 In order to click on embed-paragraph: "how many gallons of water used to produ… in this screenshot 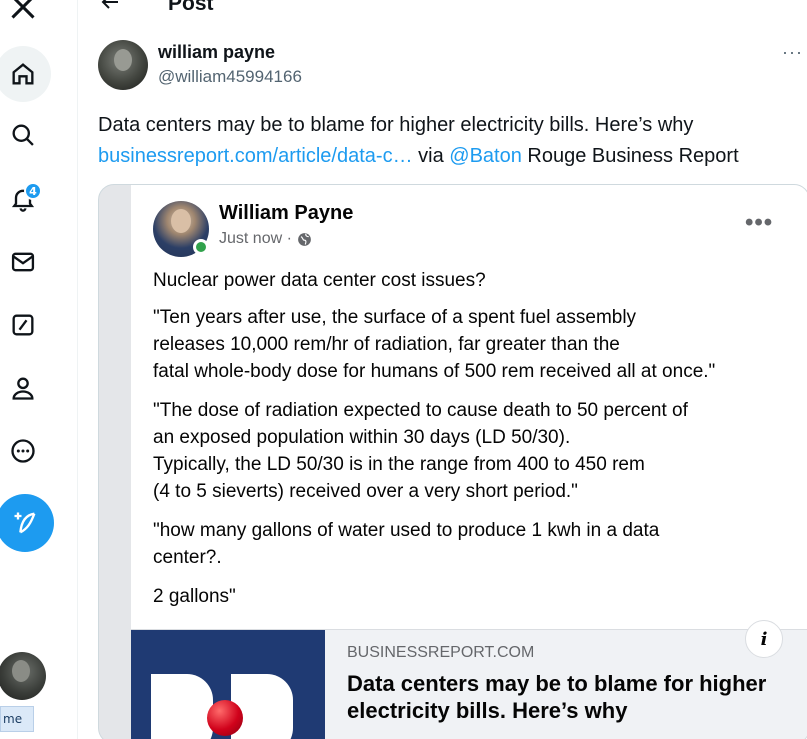, I will do `click(406, 544)`.